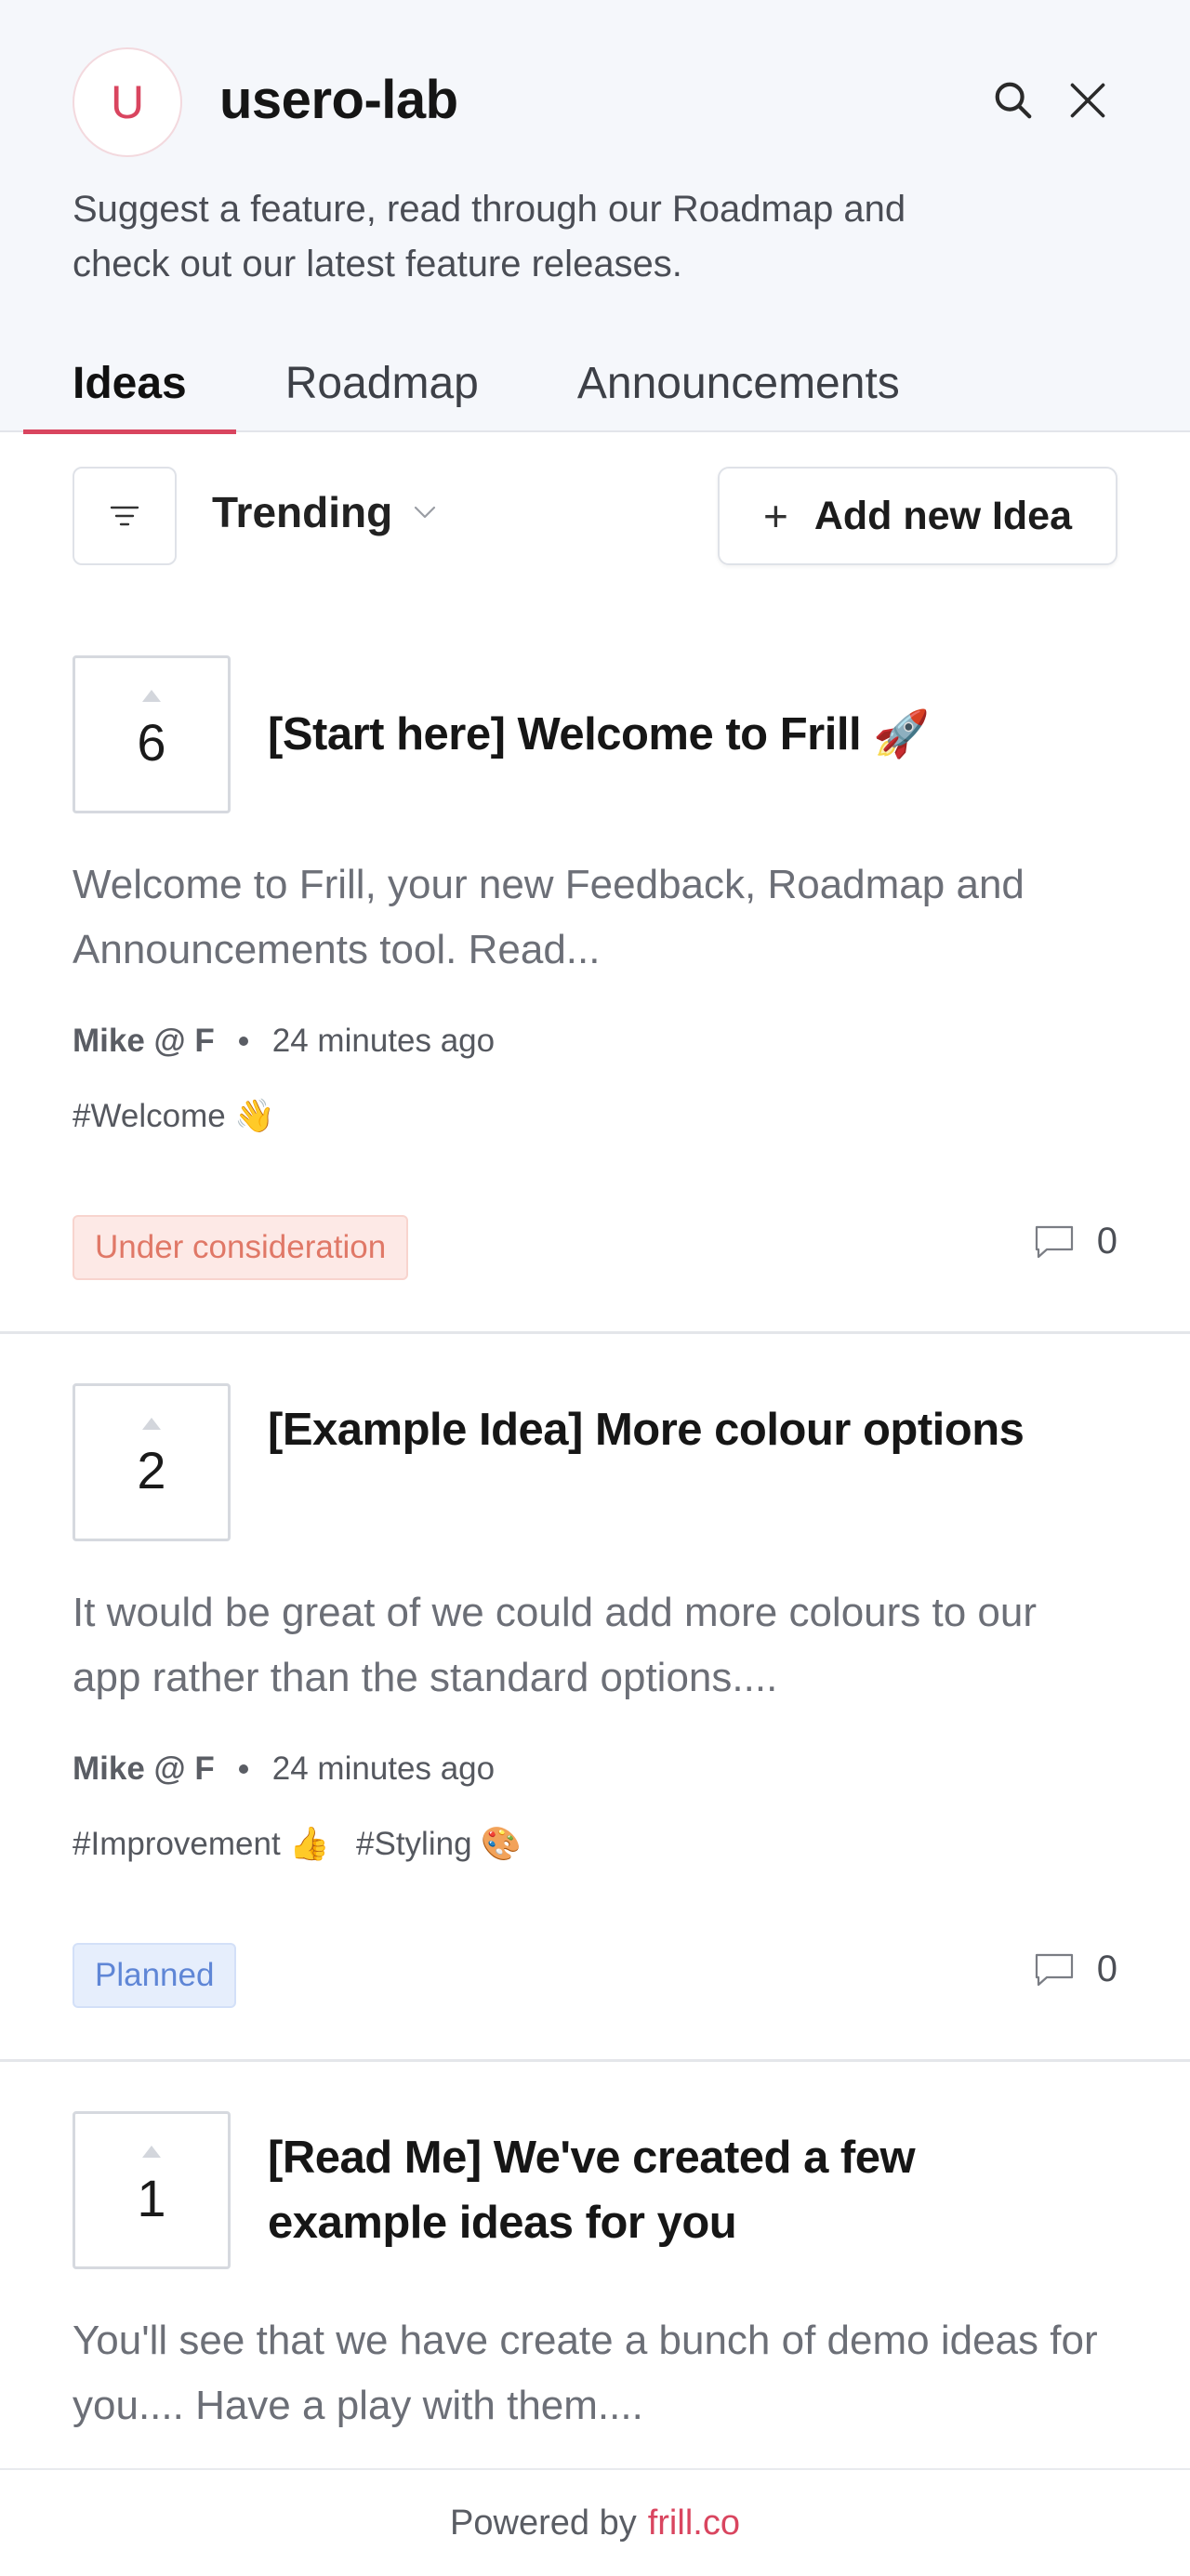 The image size is (1190, 2576). I want to click on workspace-avatar: U, so click(127, 102).